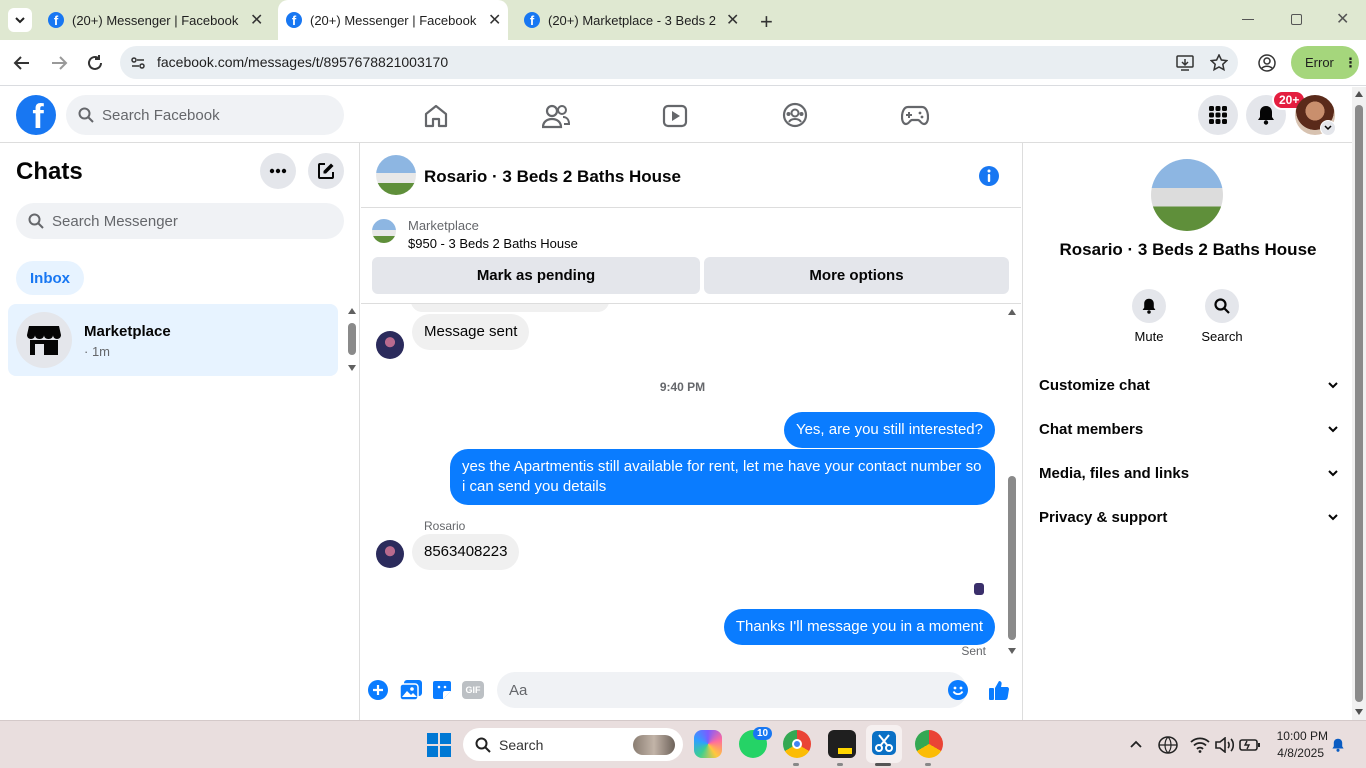 The width and height of the screenshot is (1366, 768). Describe the element at coordinates (1328, 128) in the screenshot. I see `account-chevron-icon` at that location.